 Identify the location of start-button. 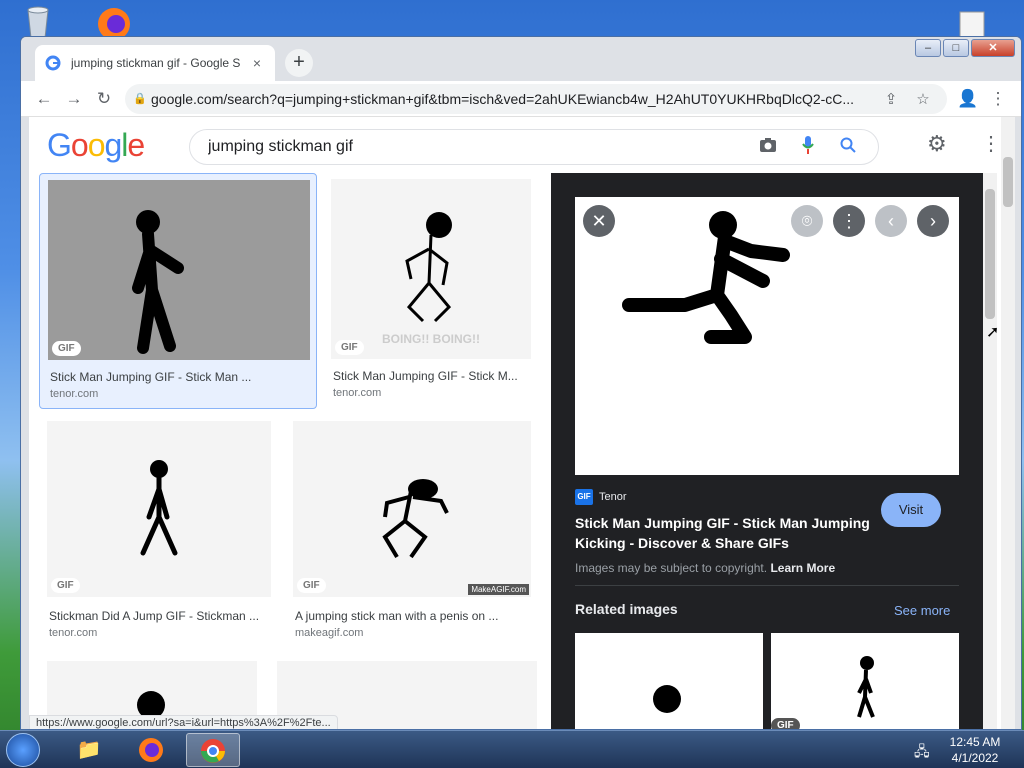
(23, 750).